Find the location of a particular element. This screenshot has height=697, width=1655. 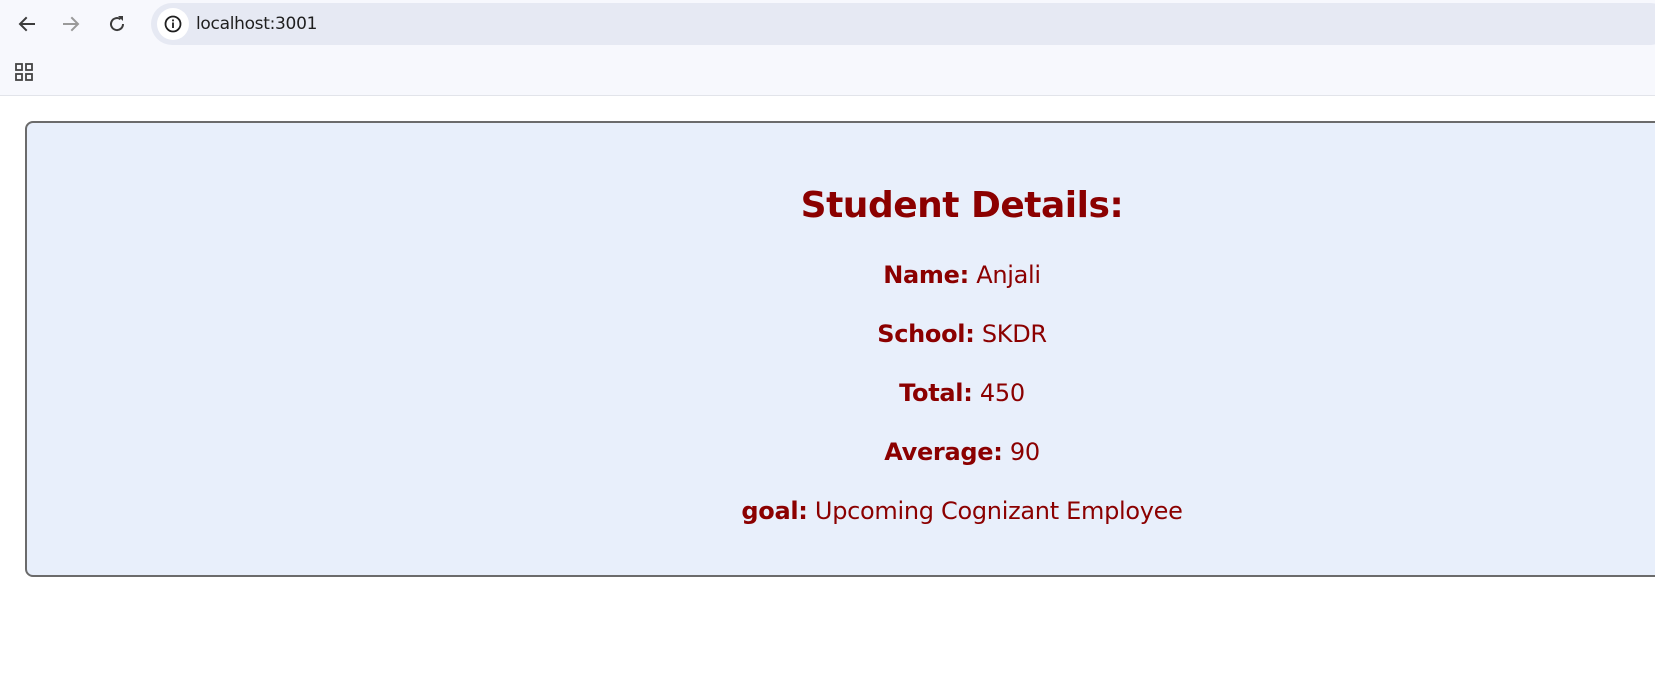

goal-value: Upcoming Cognizant Employee is located at coordinates (998, 511).